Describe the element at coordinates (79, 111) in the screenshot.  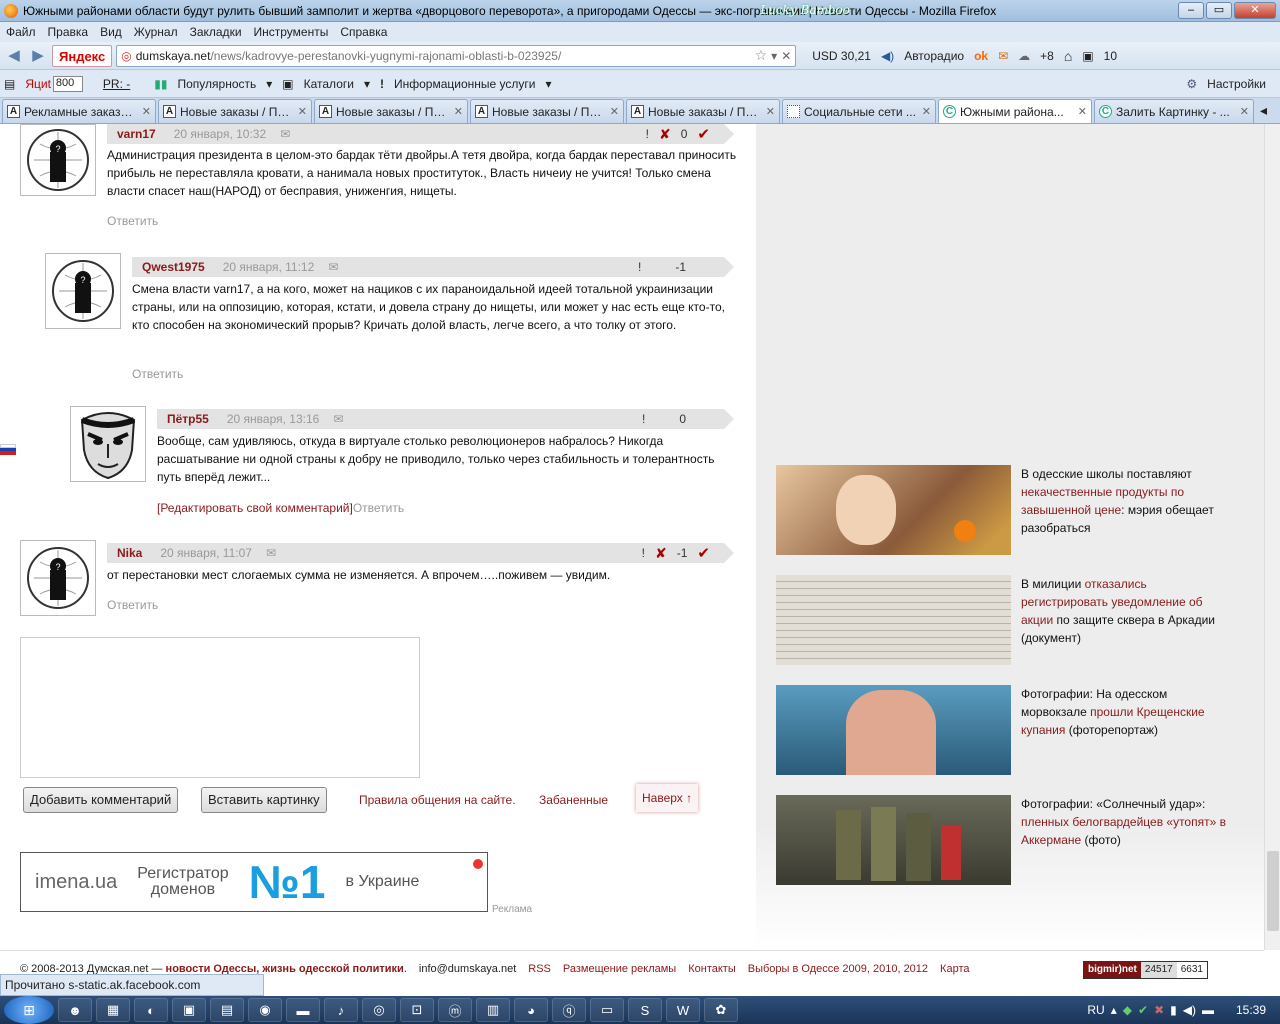
I see `tab-item: A Рекламные заказы... ✕` at that location.